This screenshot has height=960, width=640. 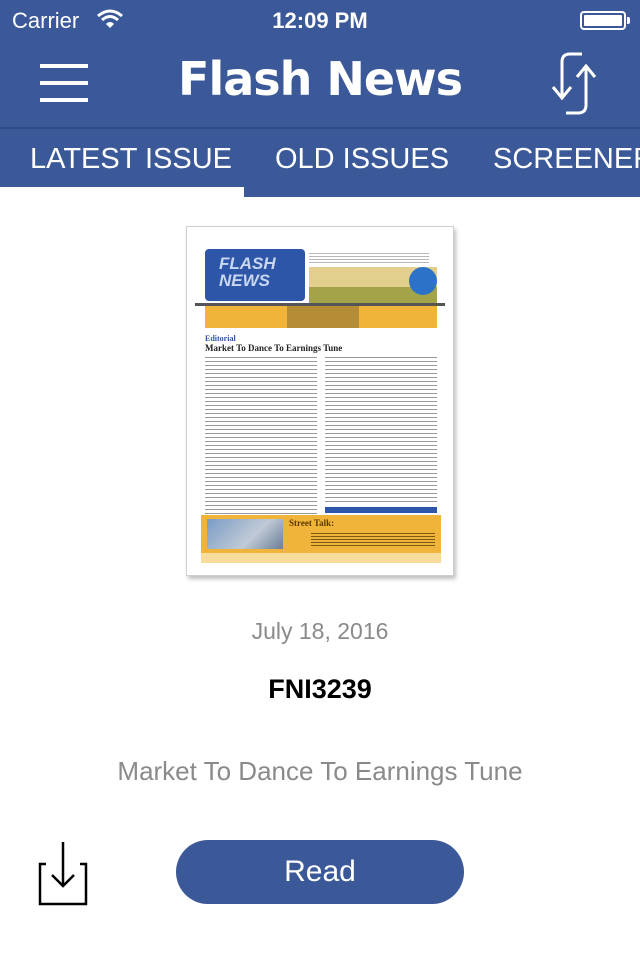 What do you see at coordinates (131, 159) in the screenshot?
I see `tab-latest-issue: LATEST ISSUE` at bounding box center [131, 159].